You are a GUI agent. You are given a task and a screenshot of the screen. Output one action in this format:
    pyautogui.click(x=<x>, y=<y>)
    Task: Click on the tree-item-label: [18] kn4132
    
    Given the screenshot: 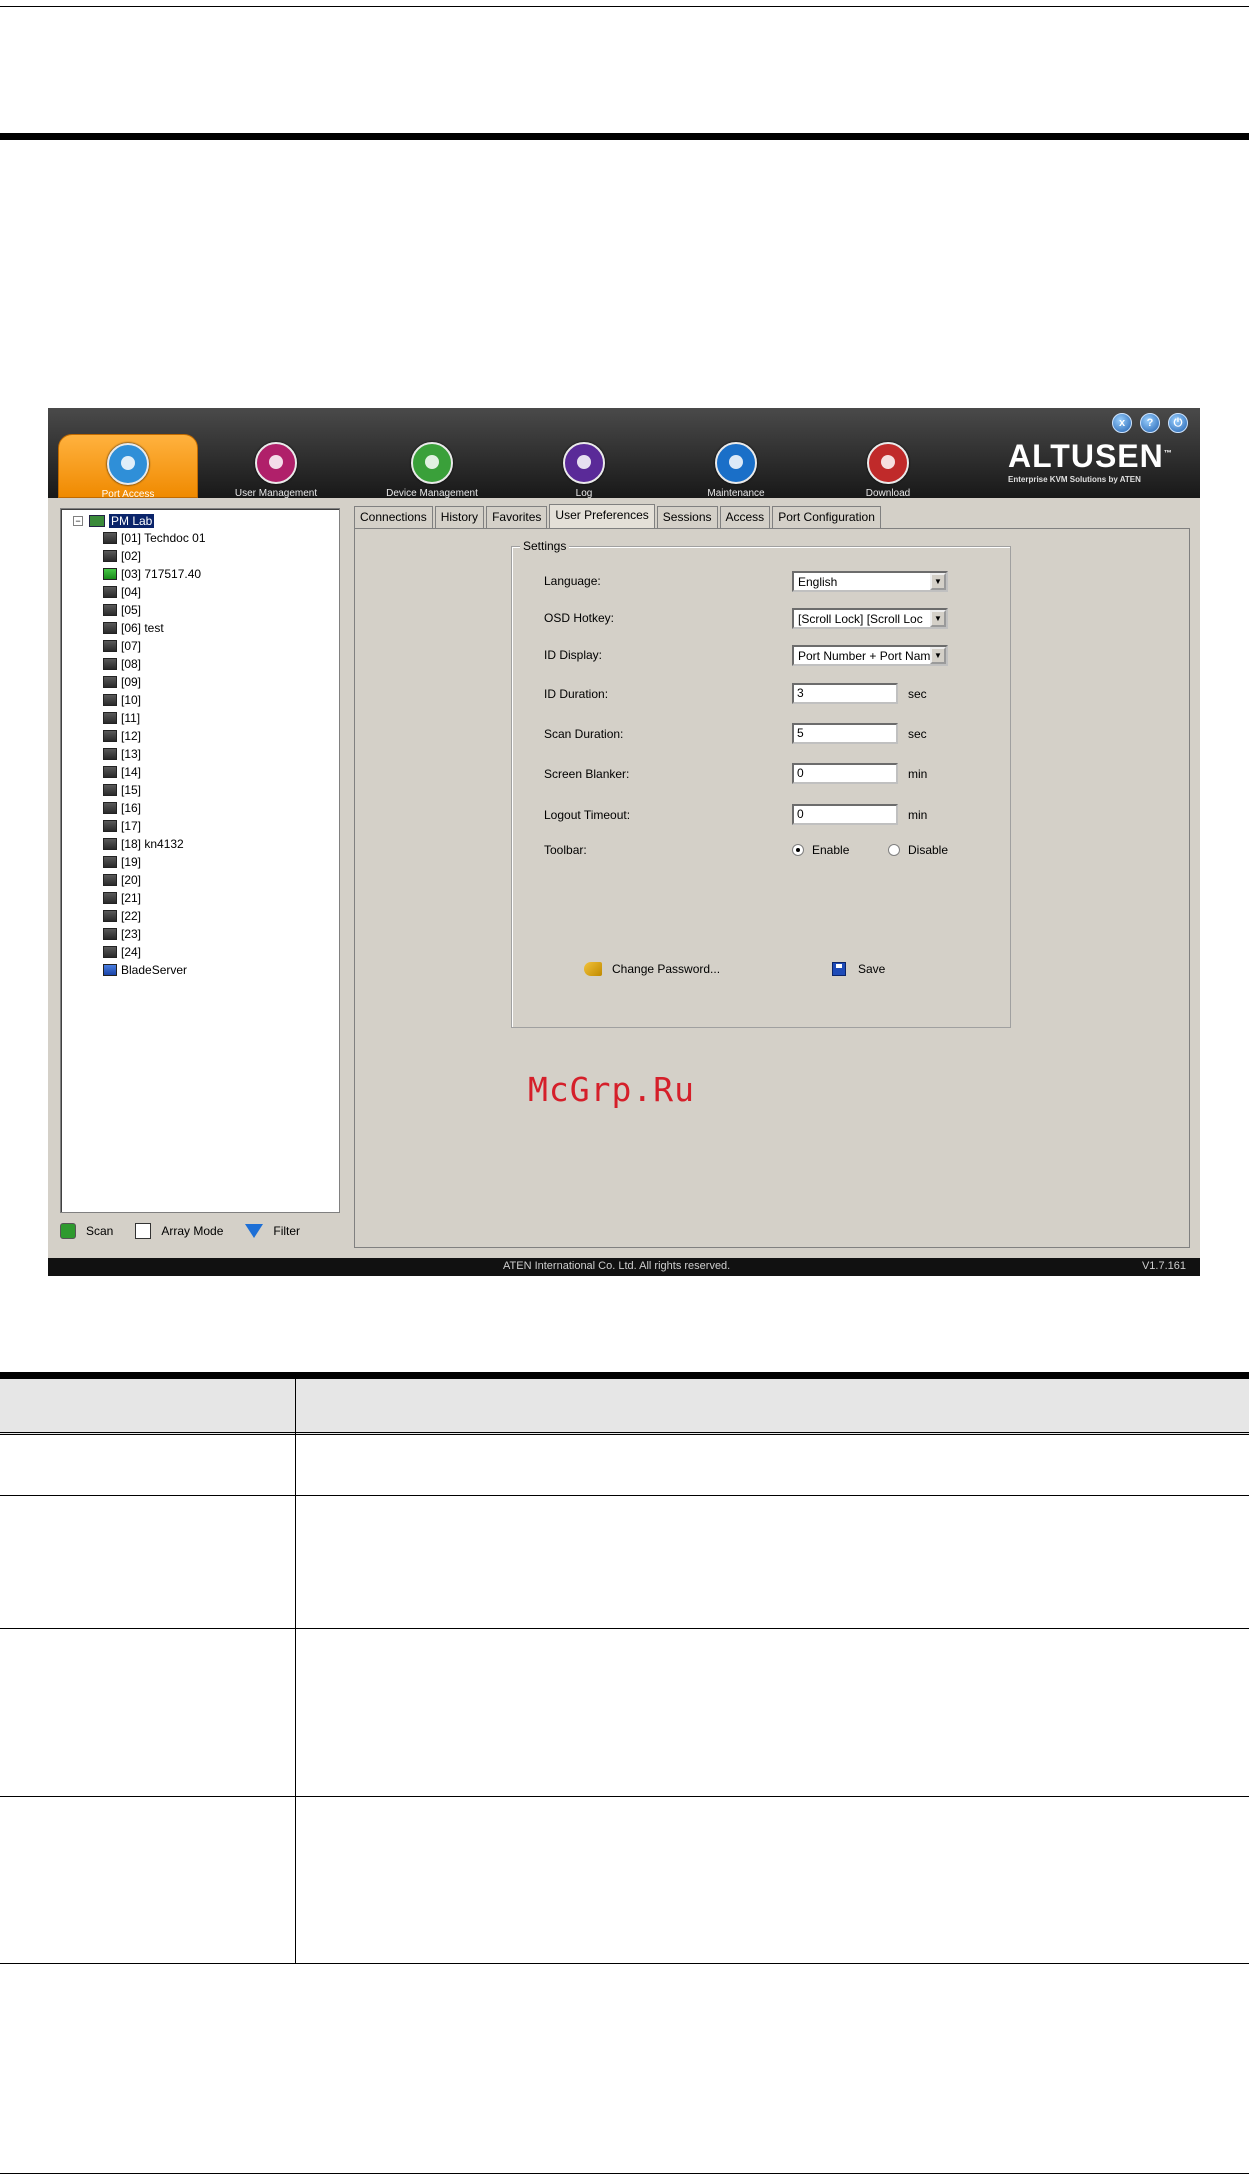 What is the action you would take?
    pyautogui.click(x=152, y=844)
    